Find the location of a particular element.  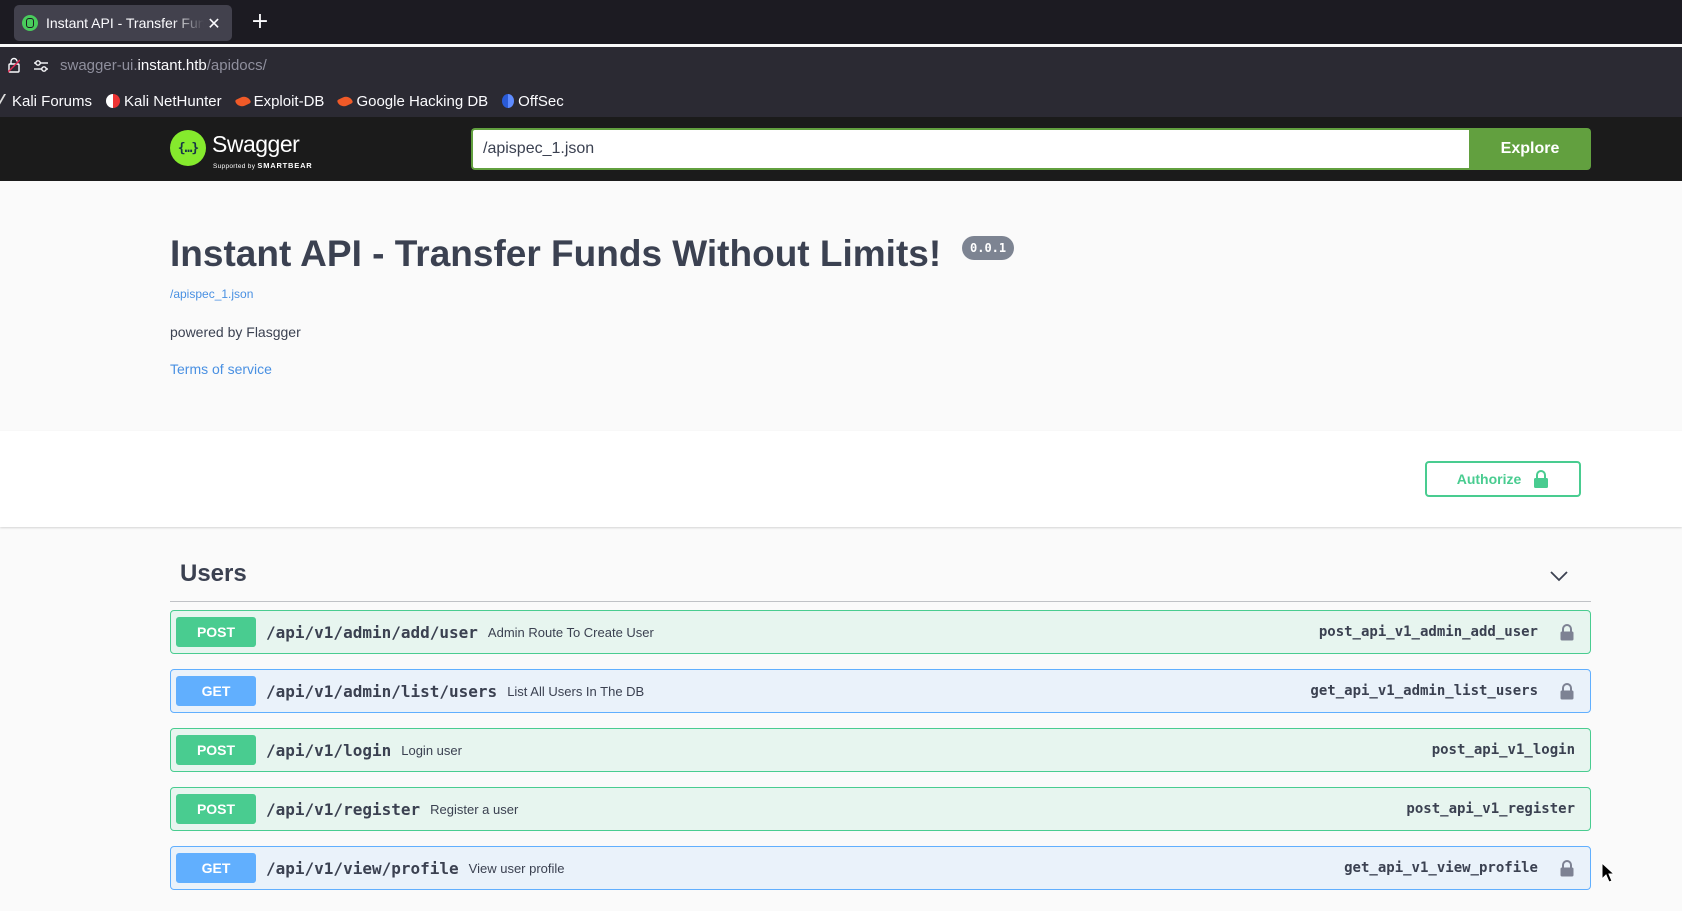

operation-summary: List All Users In The DB is located at coordinates (576, 691).